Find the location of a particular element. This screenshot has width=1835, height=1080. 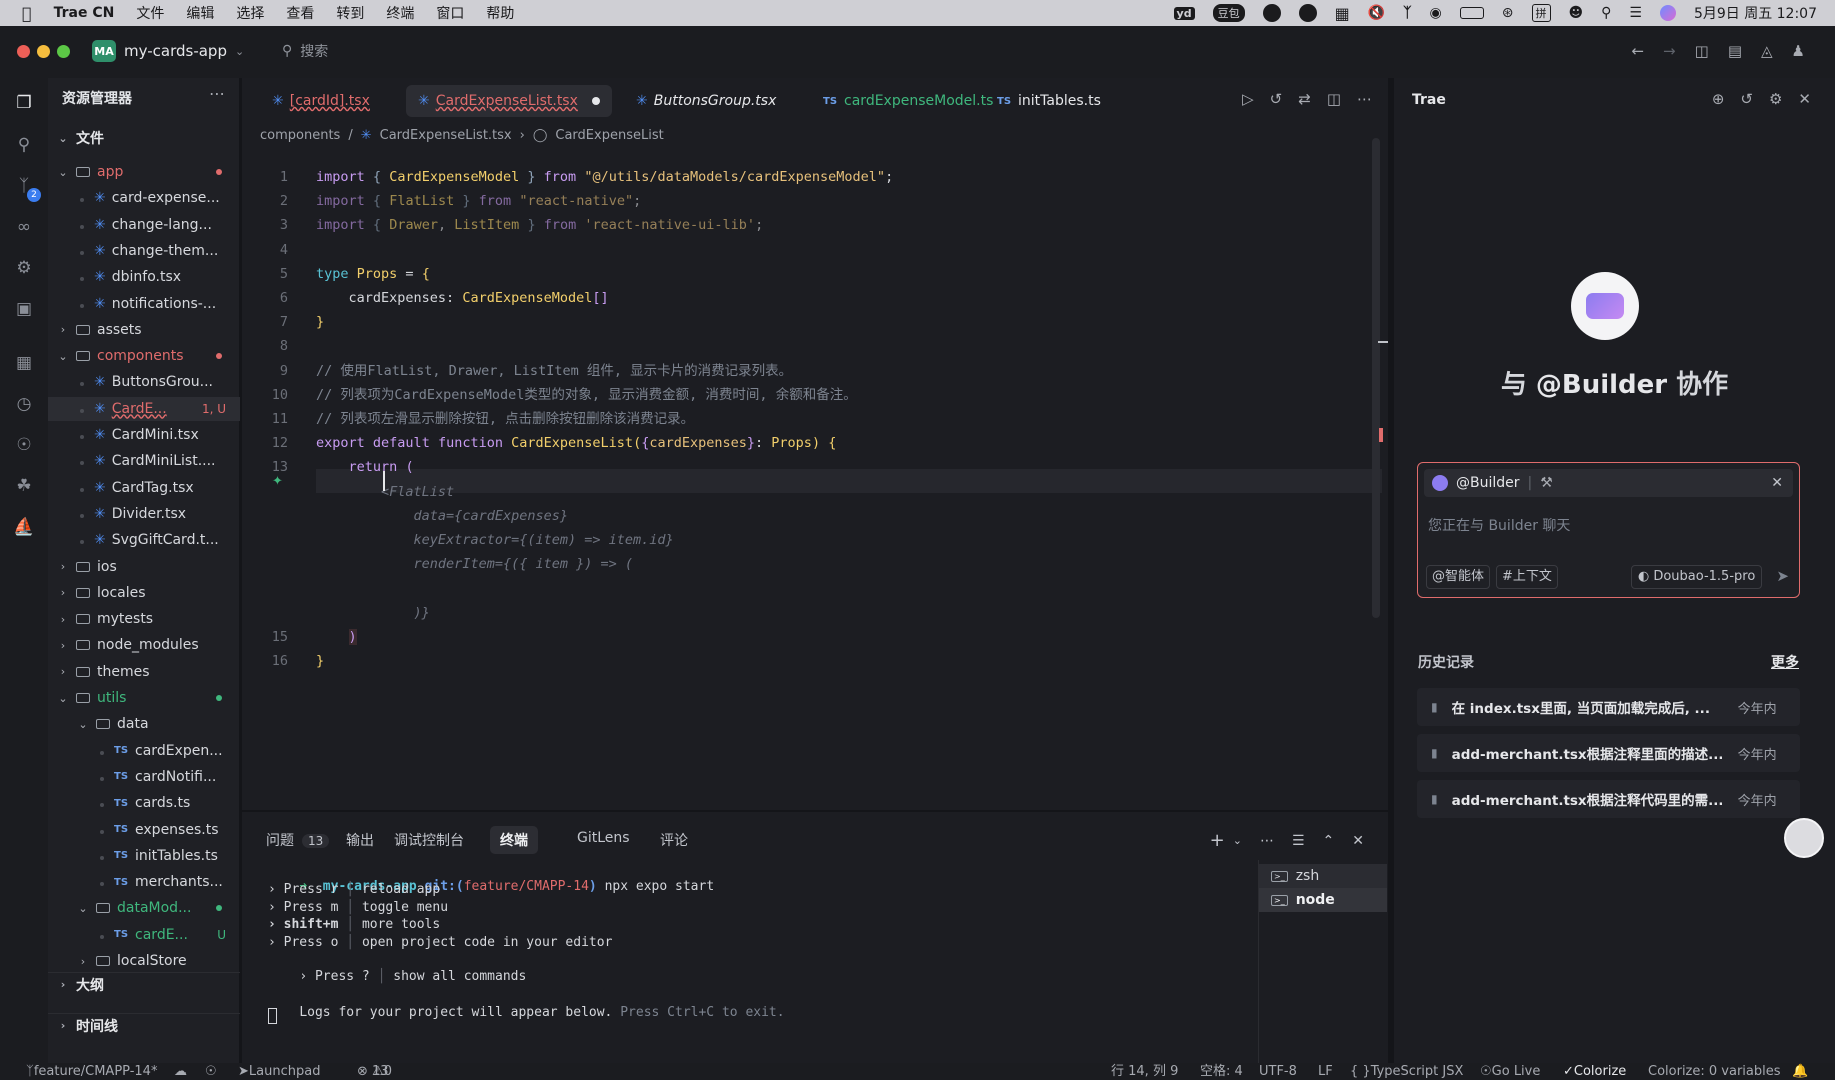

code-line: 7} is located at coordinates (812, 322).